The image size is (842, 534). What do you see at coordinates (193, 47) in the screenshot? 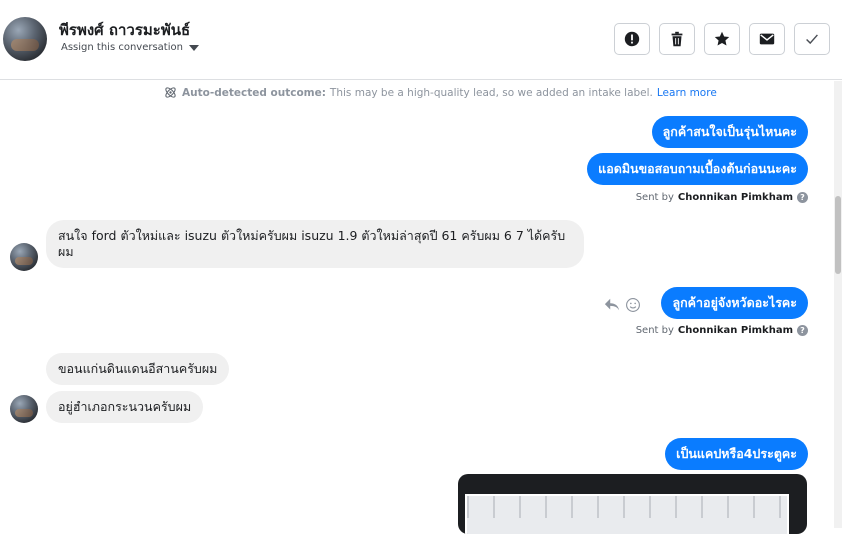
I see `caret-down-icon` at bounding box center [193, 47].